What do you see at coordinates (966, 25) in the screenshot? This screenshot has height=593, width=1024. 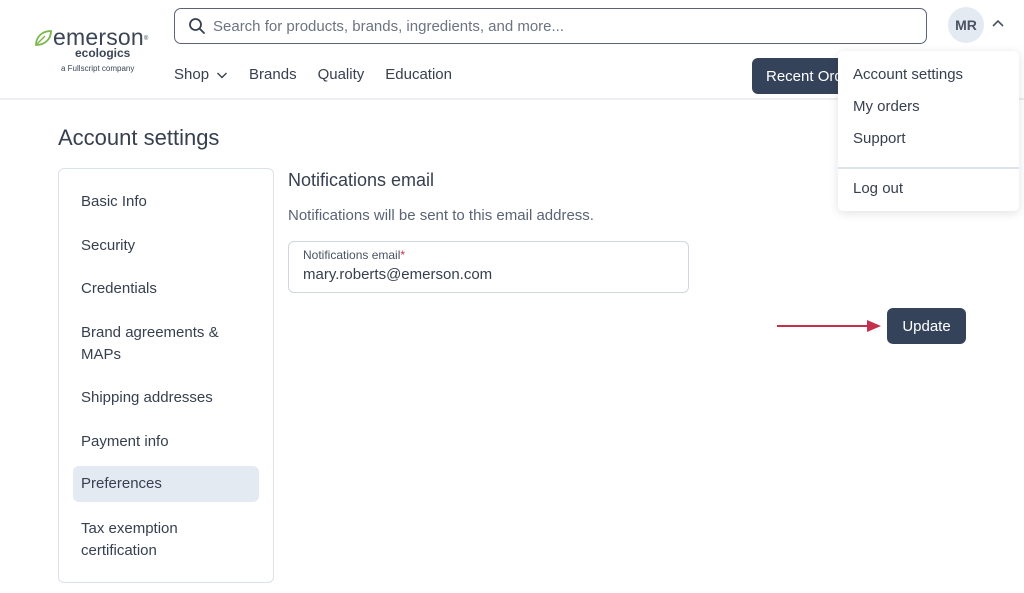 I see `avatar: MR` at bounding box center [966, 25].